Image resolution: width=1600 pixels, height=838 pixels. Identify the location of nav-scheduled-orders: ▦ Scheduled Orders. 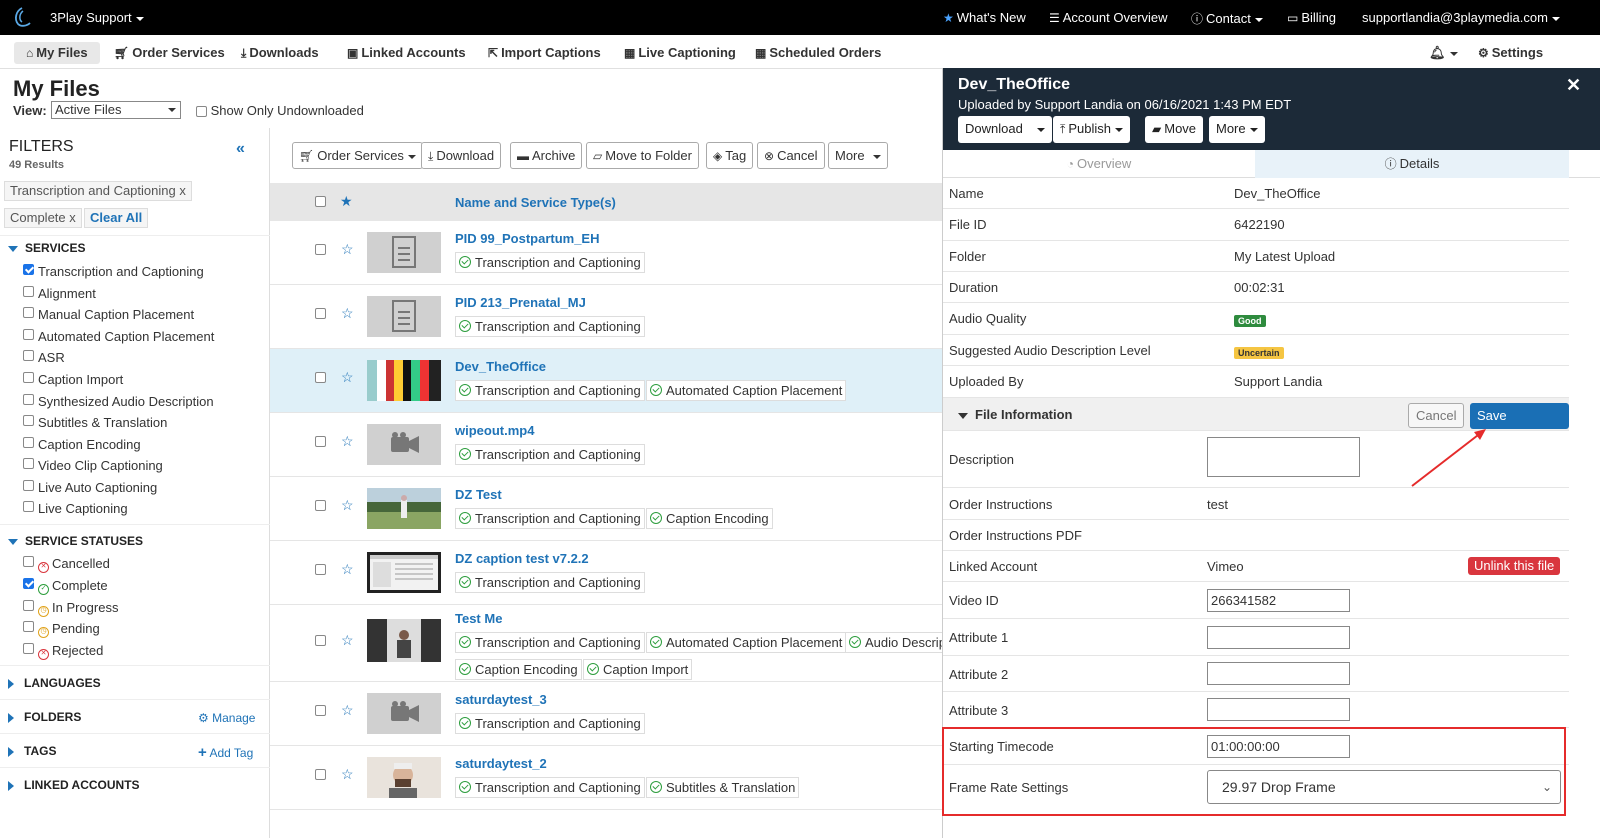
(818, 53).